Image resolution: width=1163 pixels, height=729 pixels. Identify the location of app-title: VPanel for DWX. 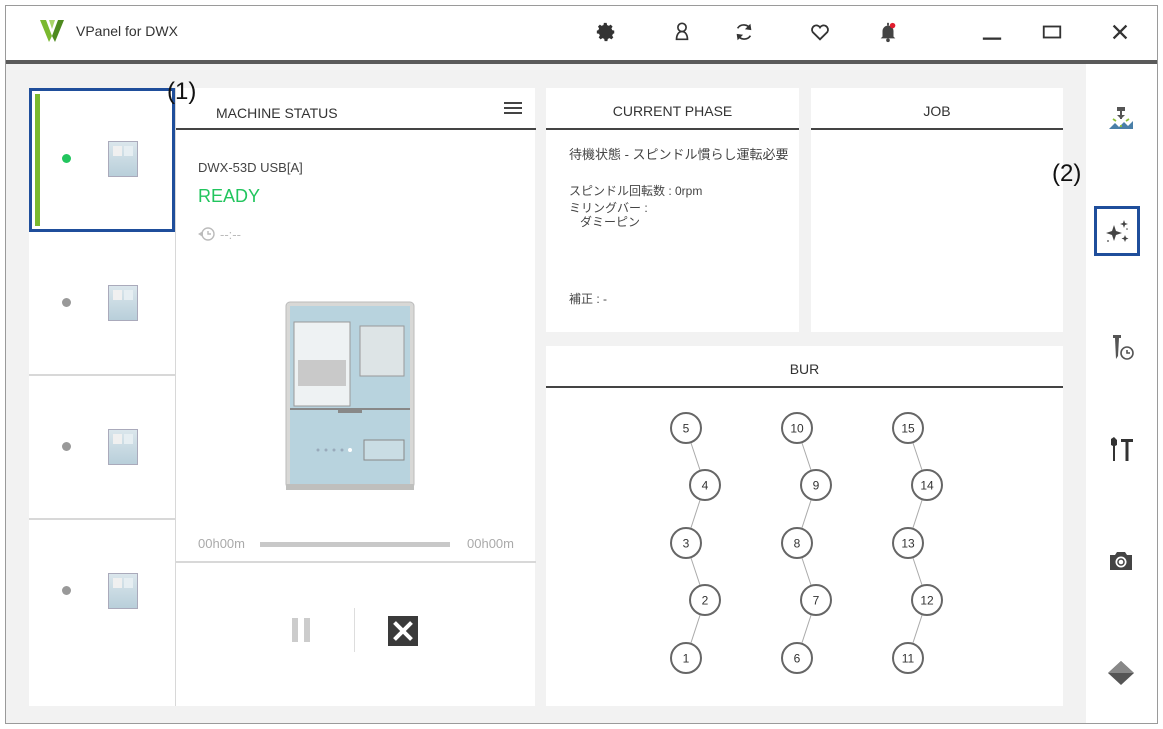
(127, 31).